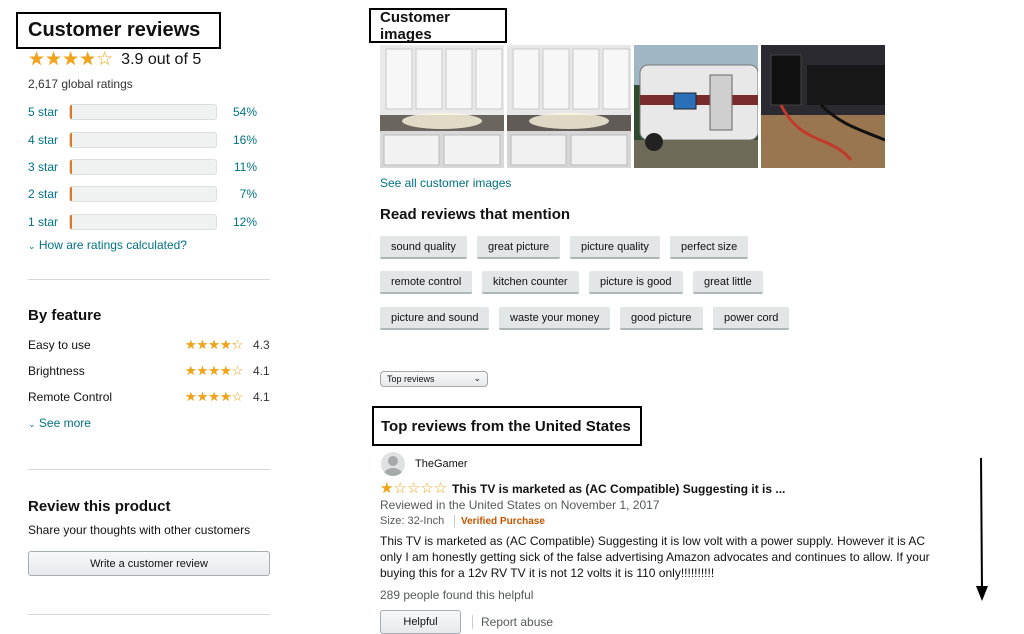  I want to click on customer-reviews-title: Customer reviews, so click(118, 30).